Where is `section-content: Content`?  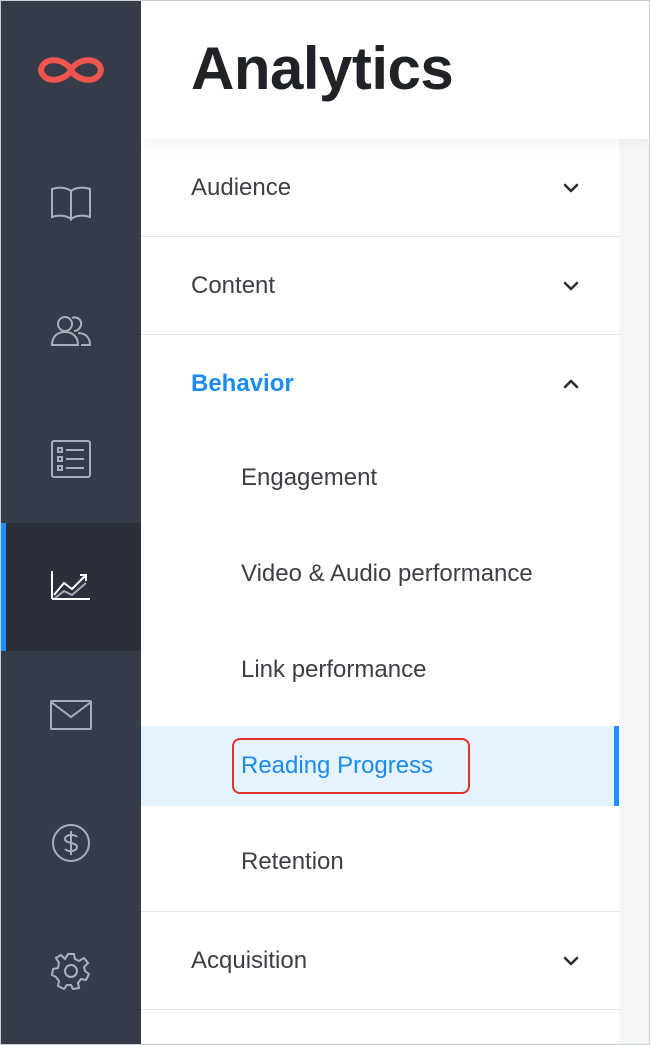
section-content: Content is located at coordinates (380, 285).